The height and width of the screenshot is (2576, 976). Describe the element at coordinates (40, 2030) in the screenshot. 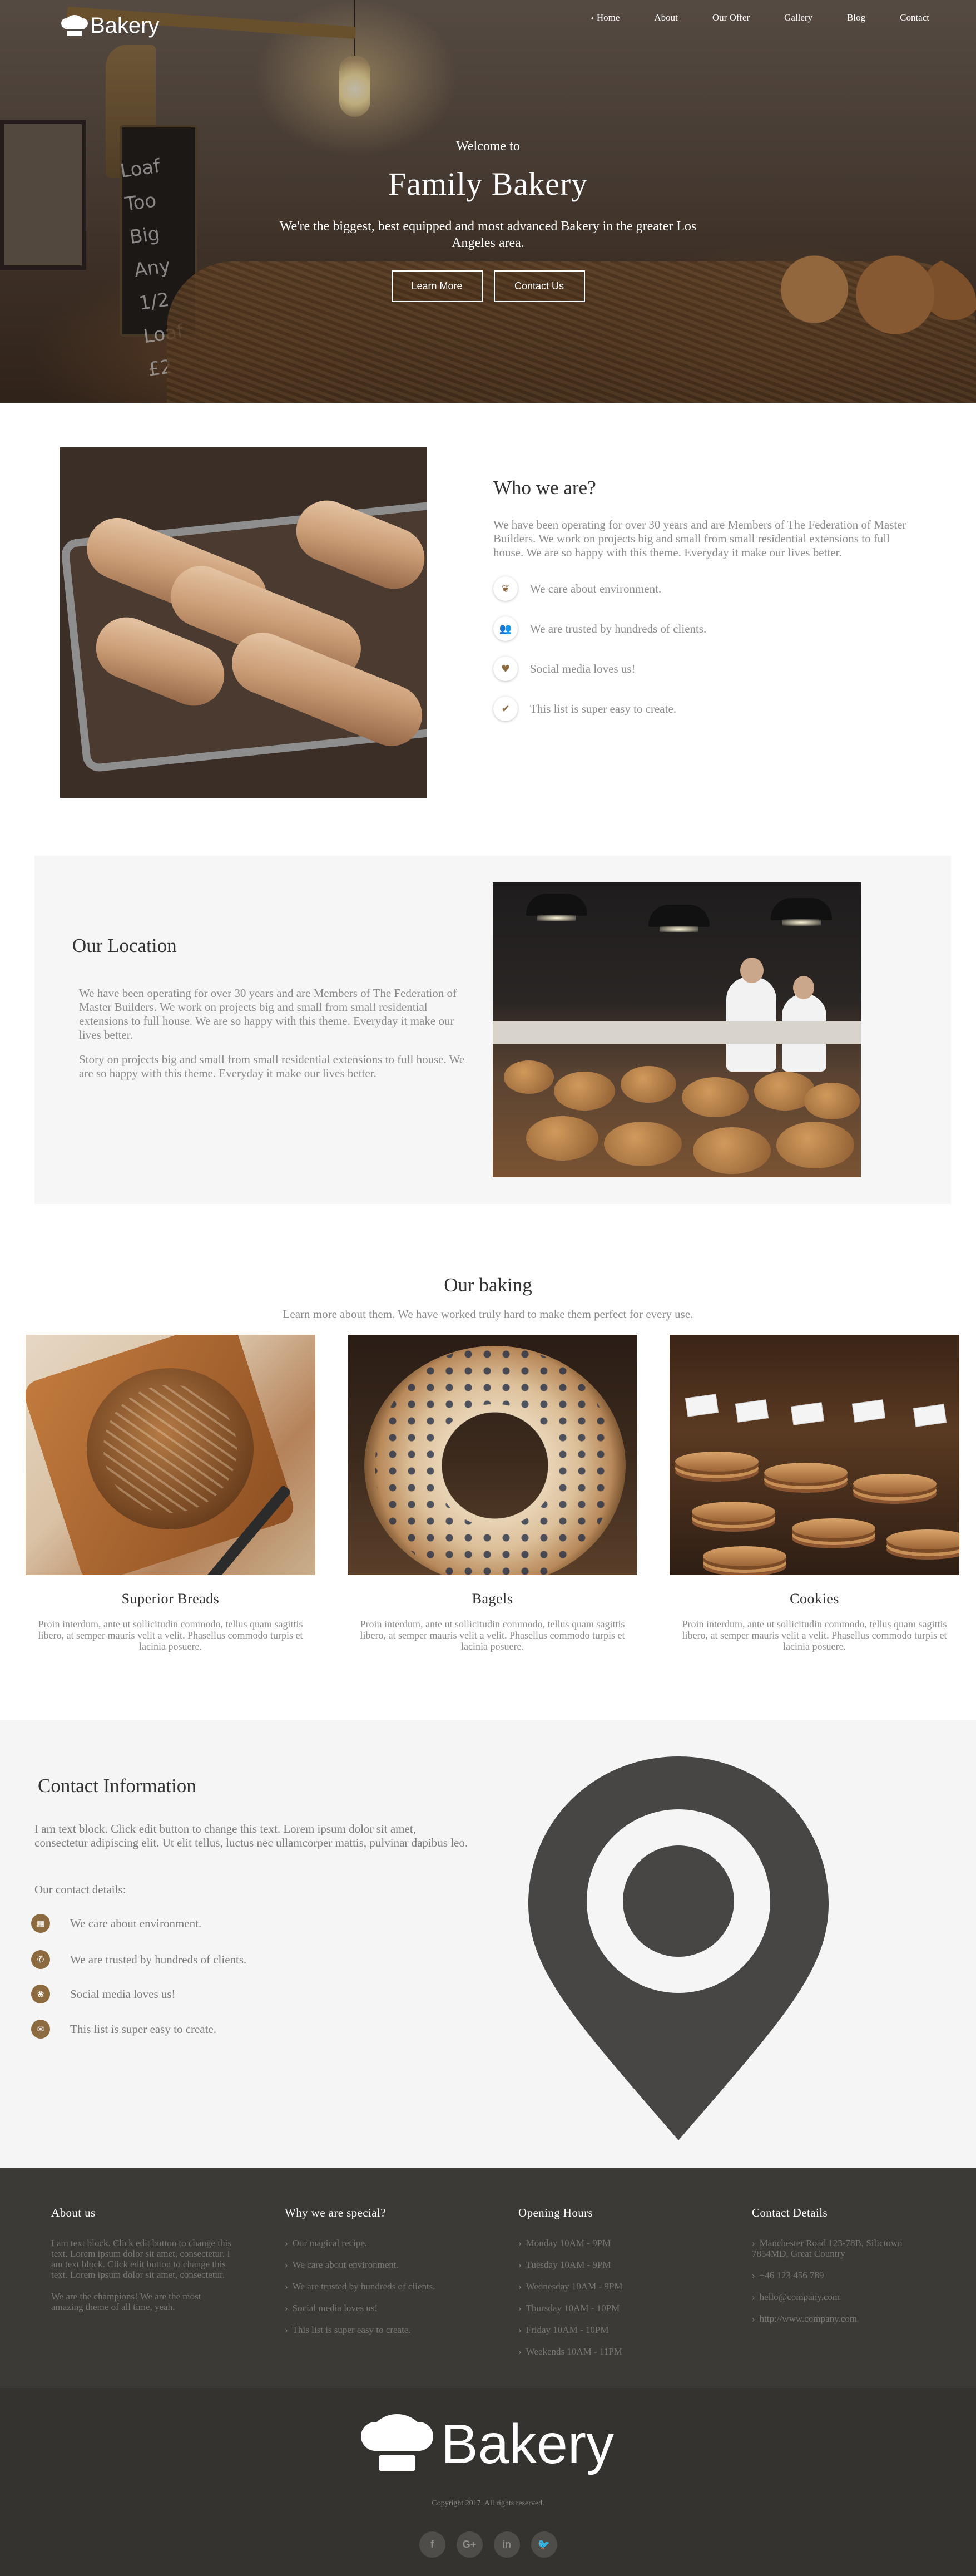

I see `mail-icon: ✉` at that location.